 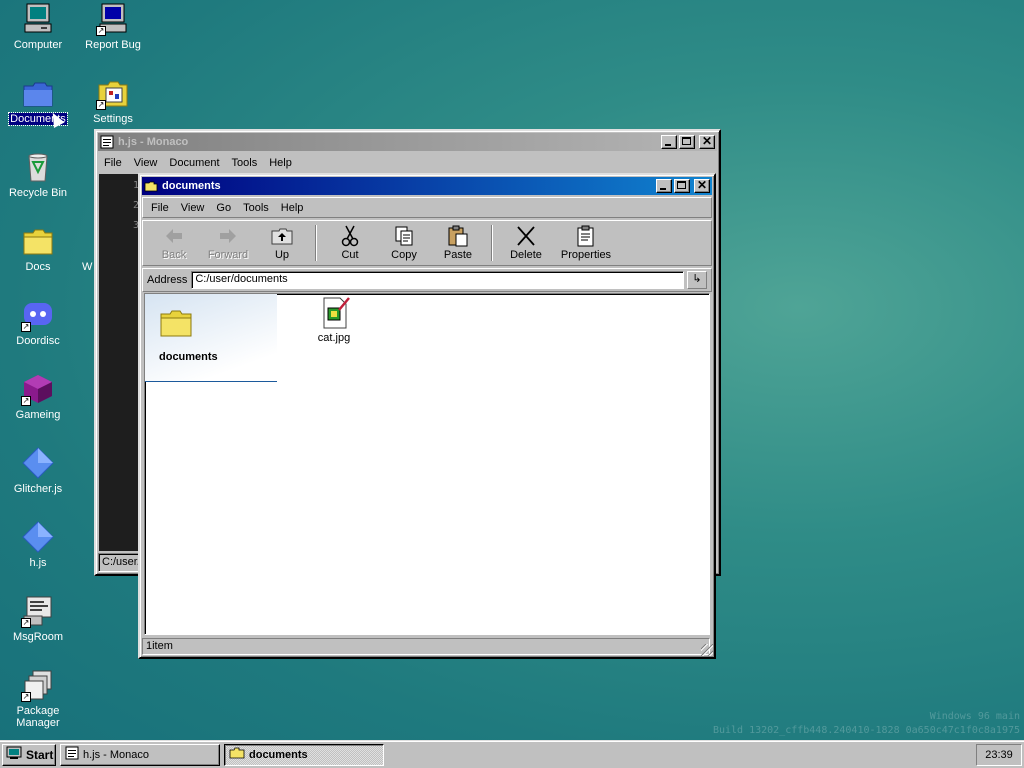 What do you see at coordinates (174, 236) in the screenshot?
I see `back-arrow-icon` at bounding box center [174, 236].